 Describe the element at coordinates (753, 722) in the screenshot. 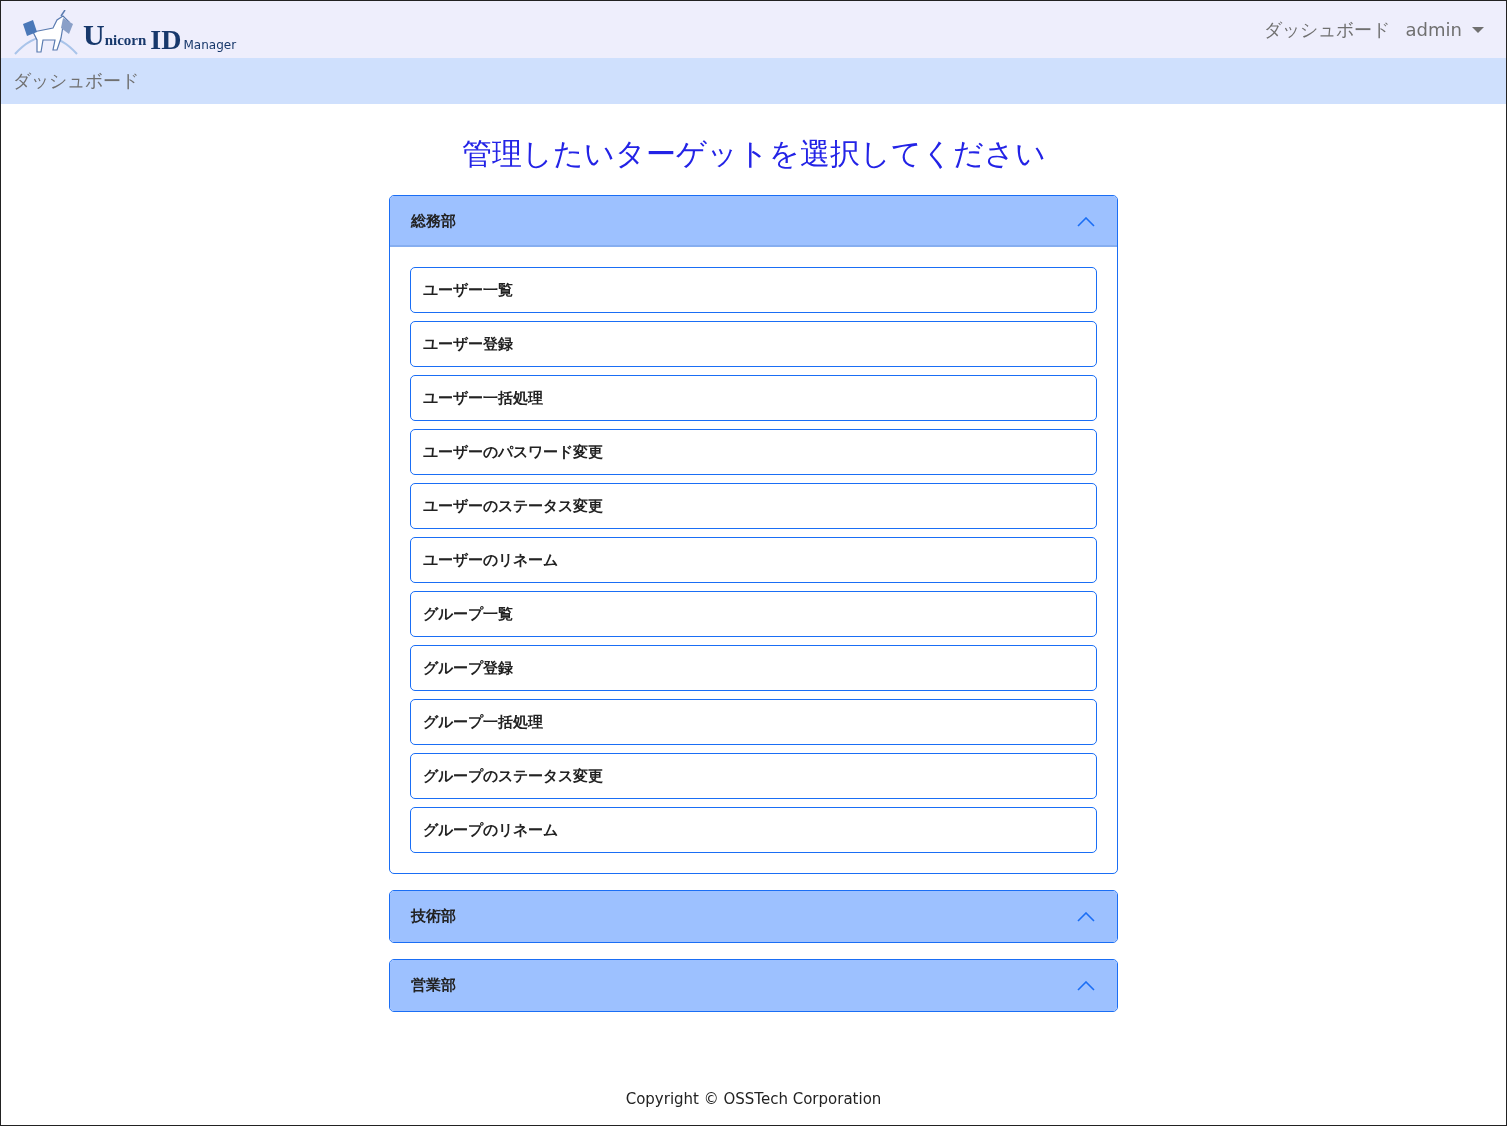

I see `menu-item: グループ一括処理` at that location.